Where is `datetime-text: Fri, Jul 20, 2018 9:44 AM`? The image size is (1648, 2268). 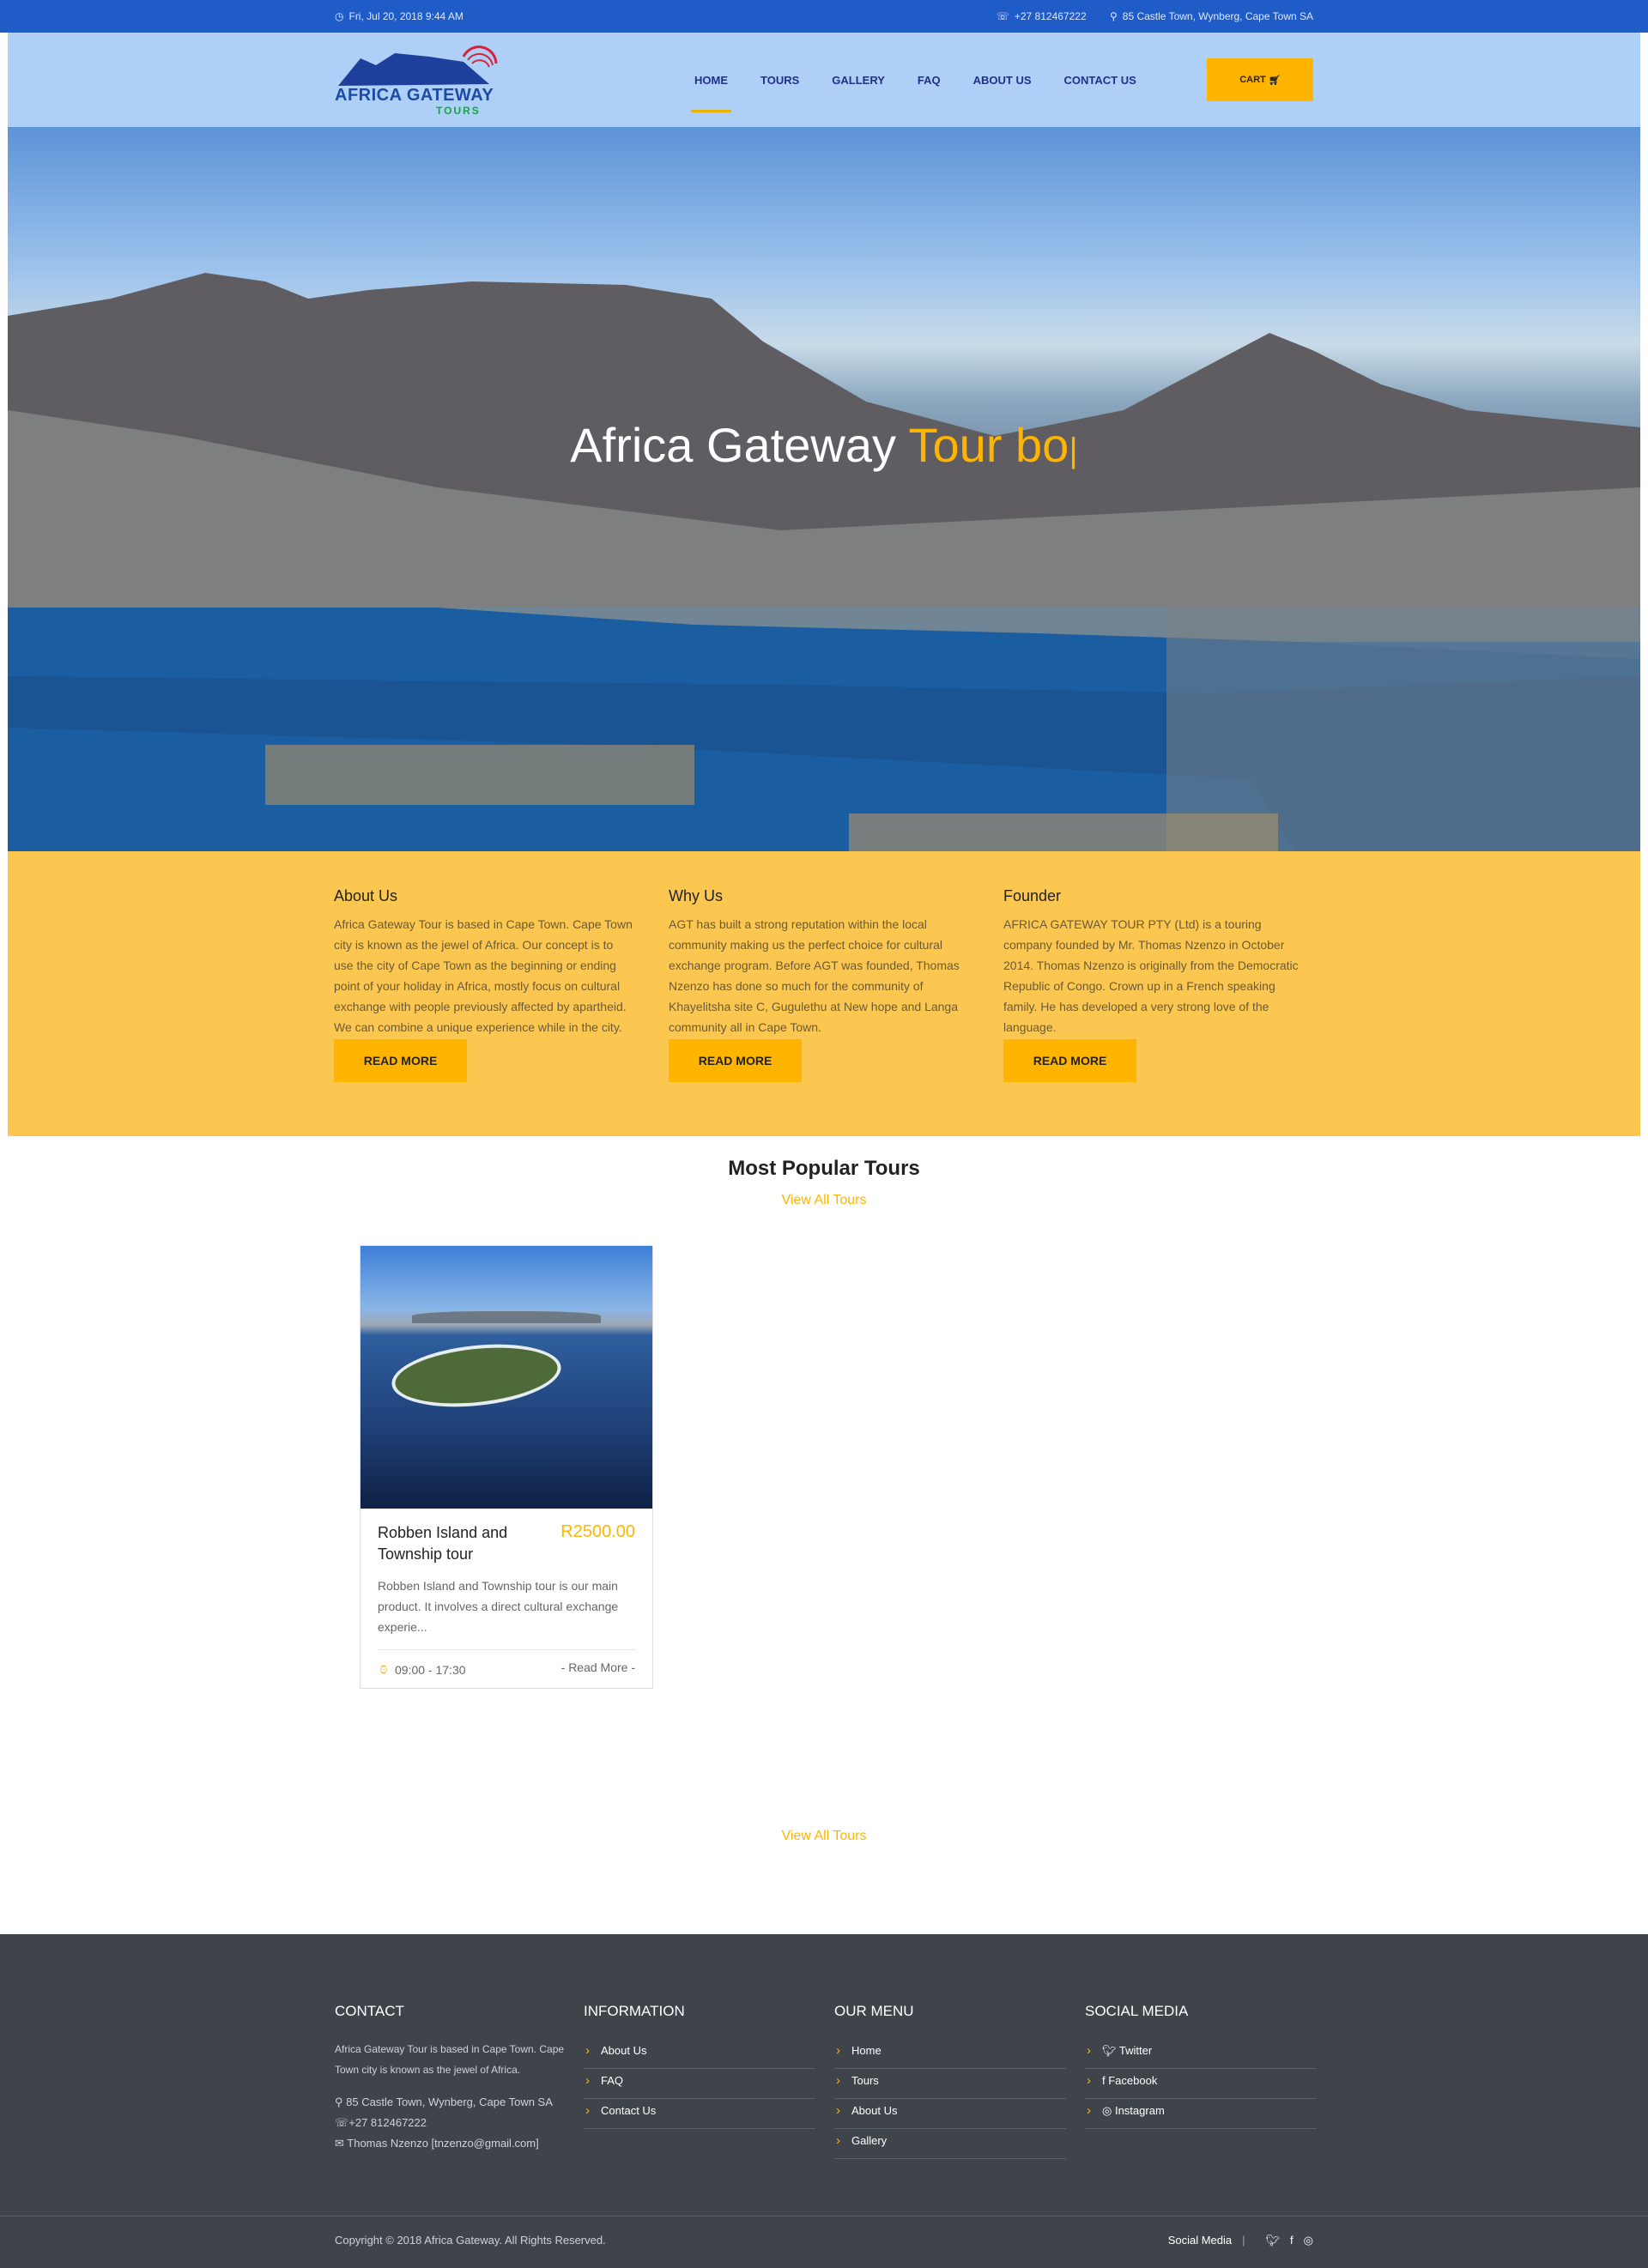 datetime-text: Fri, Jul 20, 2018 9:44 AM is located at coordinates (406, 16).